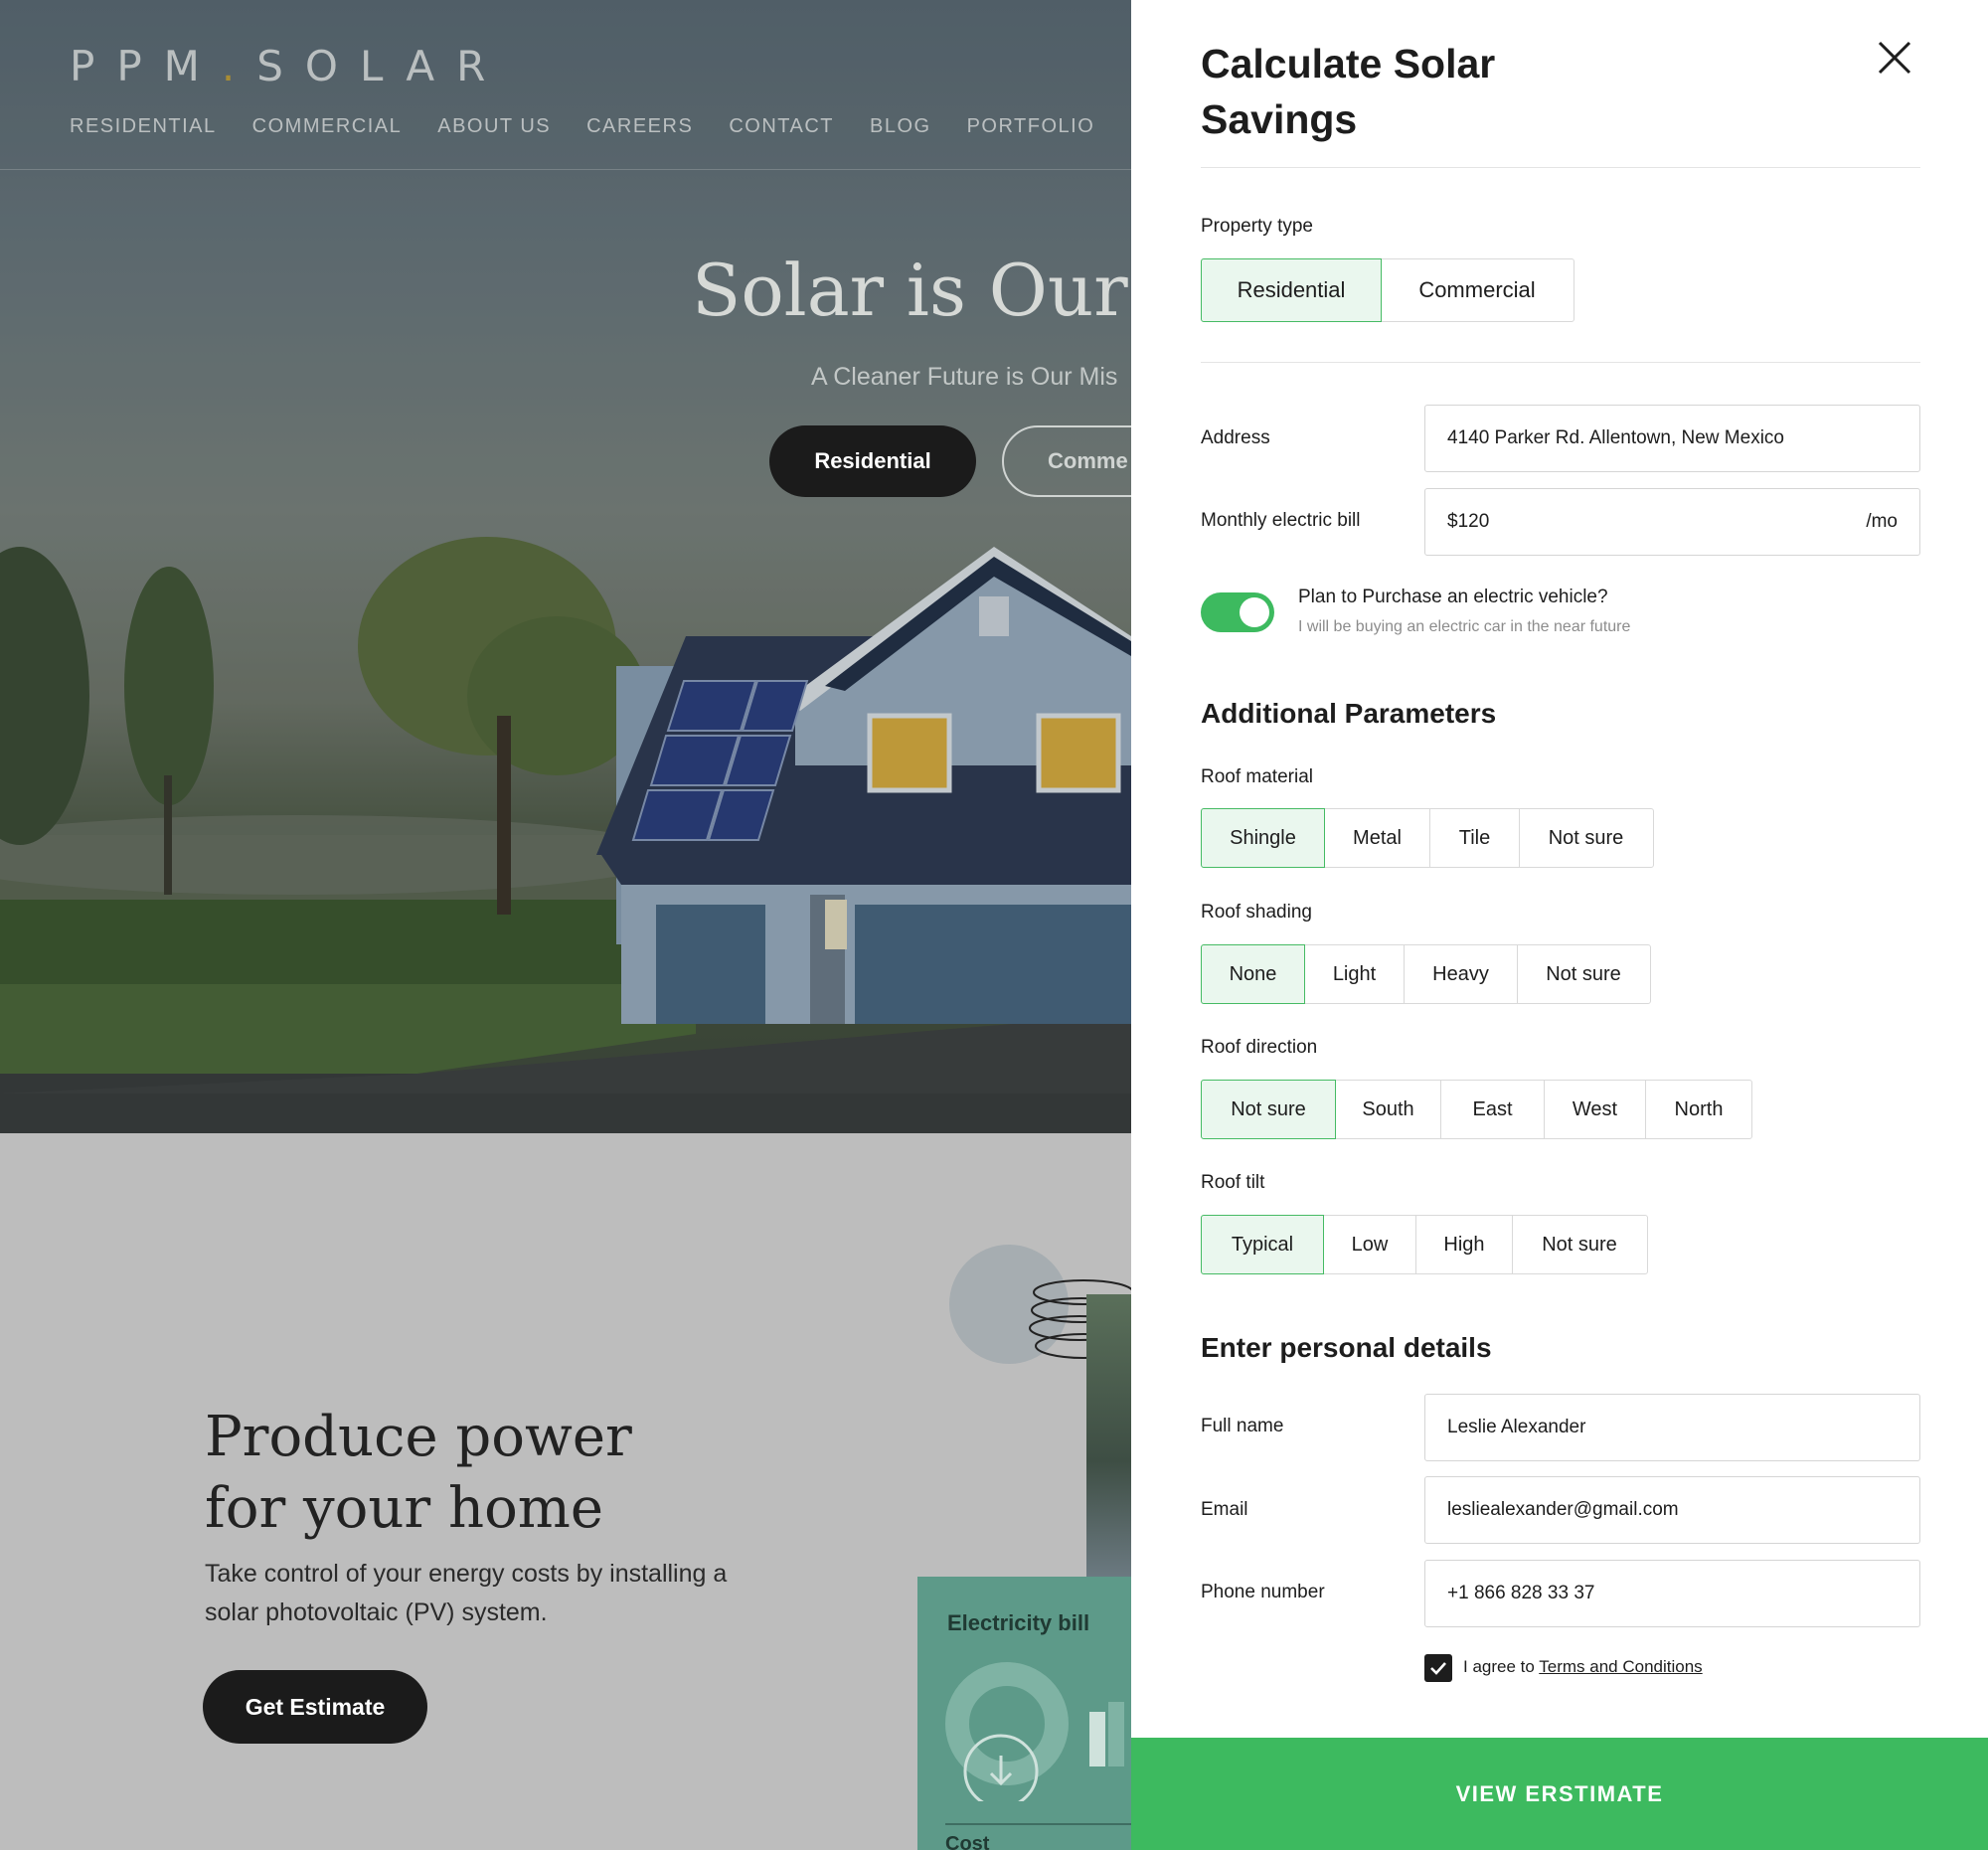 The image size is (1988, 1850). What do you see at coordinates (1038, 1824) in the screenshot?
I see `bill-card-divider` at bounding box center [1038, 1824].